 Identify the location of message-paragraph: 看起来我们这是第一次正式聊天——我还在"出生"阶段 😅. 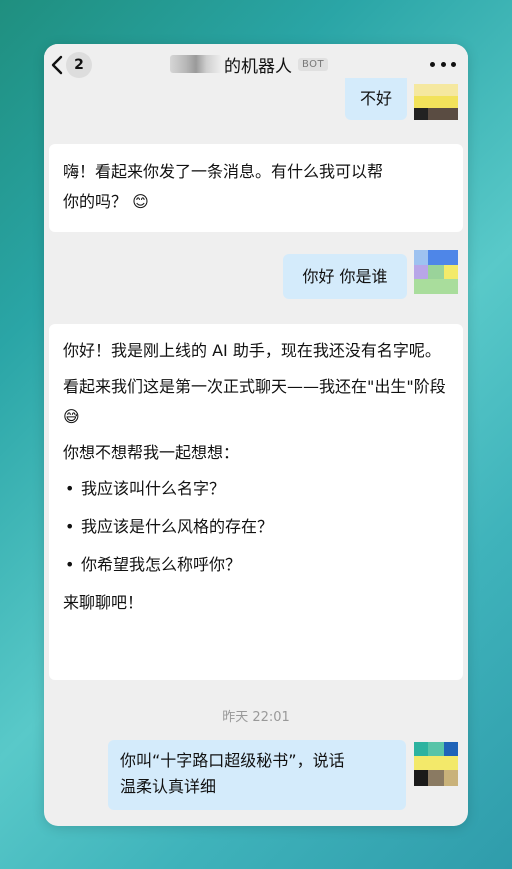
(254, 401).